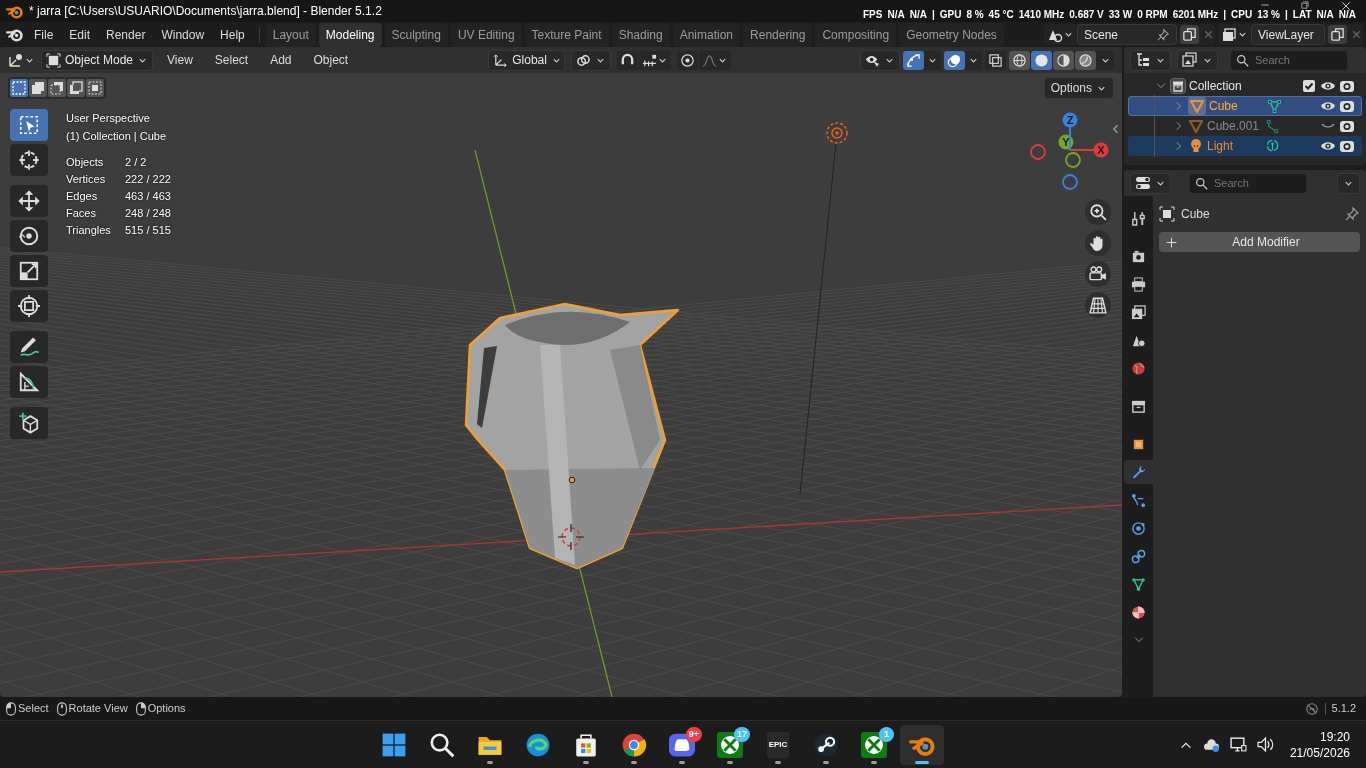 This screenshot has width=1366, height=768. I want to click on context-label: (1) Collection | Cube, so click(117, 136).